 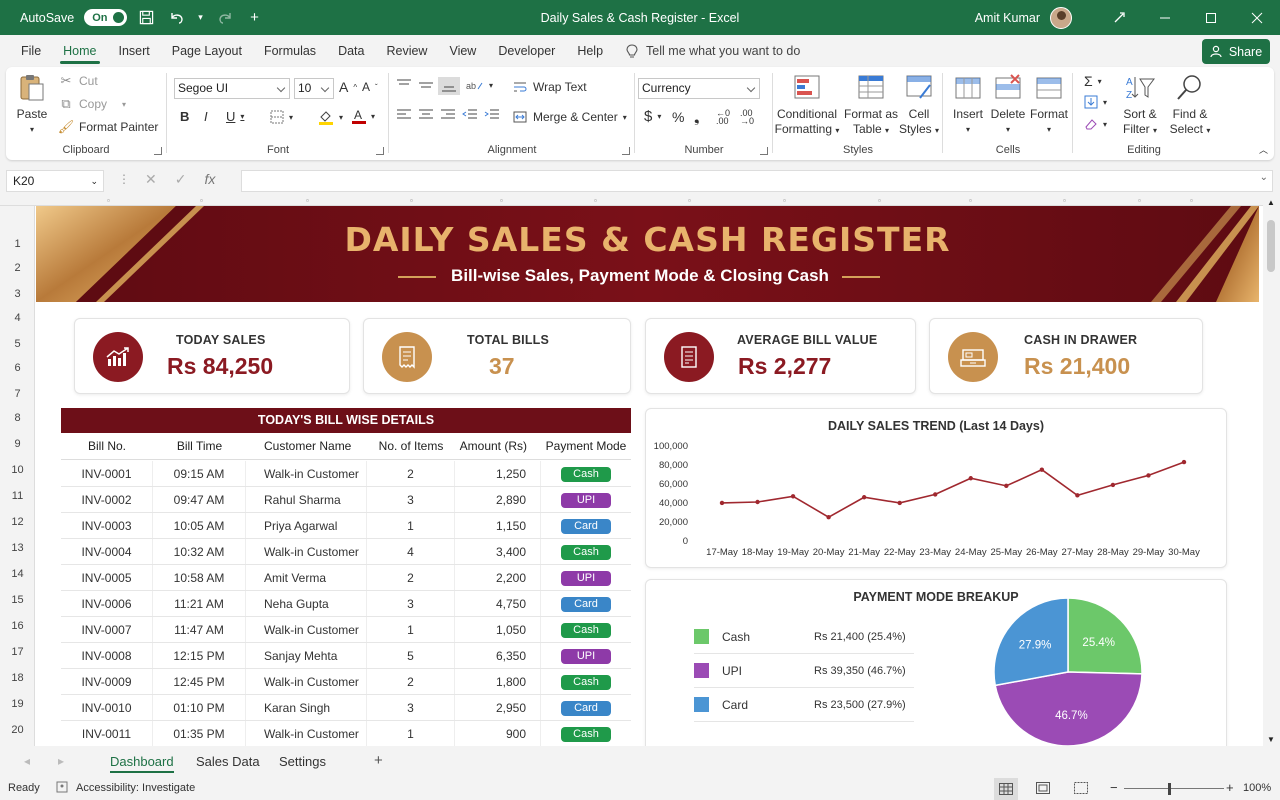 What do you see at coordinates (1114, 787) in the screenshot?
I see `zoom-out-icon: −` at bounding box center [1114, 787].